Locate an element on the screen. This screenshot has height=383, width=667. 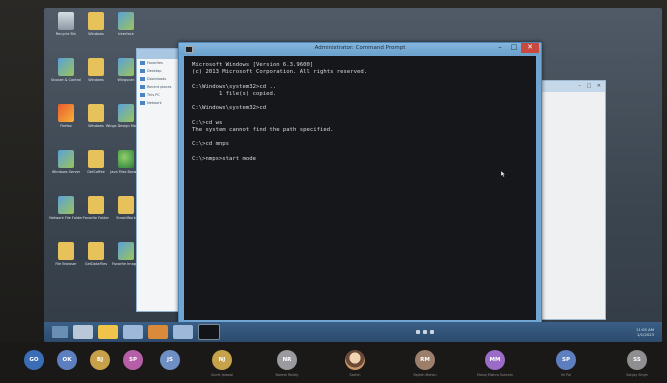
desktop-icon-label: GetDataFiles is located at coordinates (96, 264).